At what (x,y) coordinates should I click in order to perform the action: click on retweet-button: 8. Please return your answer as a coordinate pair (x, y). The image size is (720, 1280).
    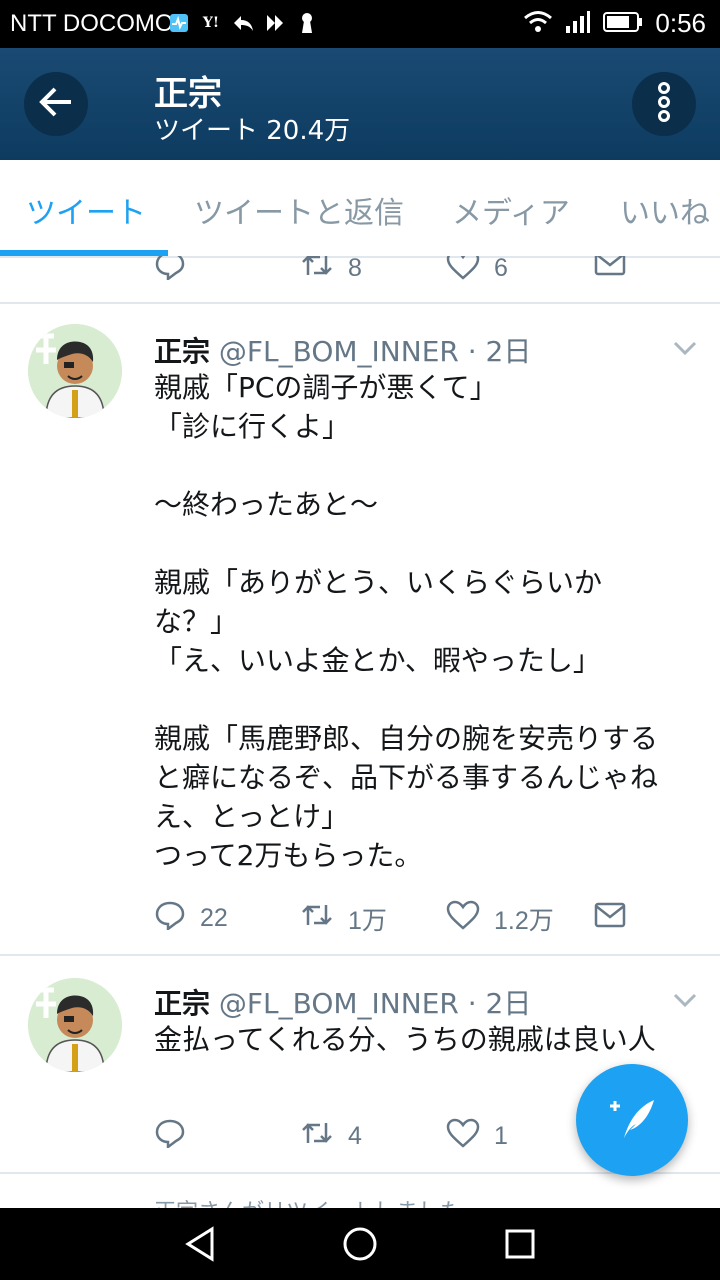
    Looking at the image, I should click on (331, 271).